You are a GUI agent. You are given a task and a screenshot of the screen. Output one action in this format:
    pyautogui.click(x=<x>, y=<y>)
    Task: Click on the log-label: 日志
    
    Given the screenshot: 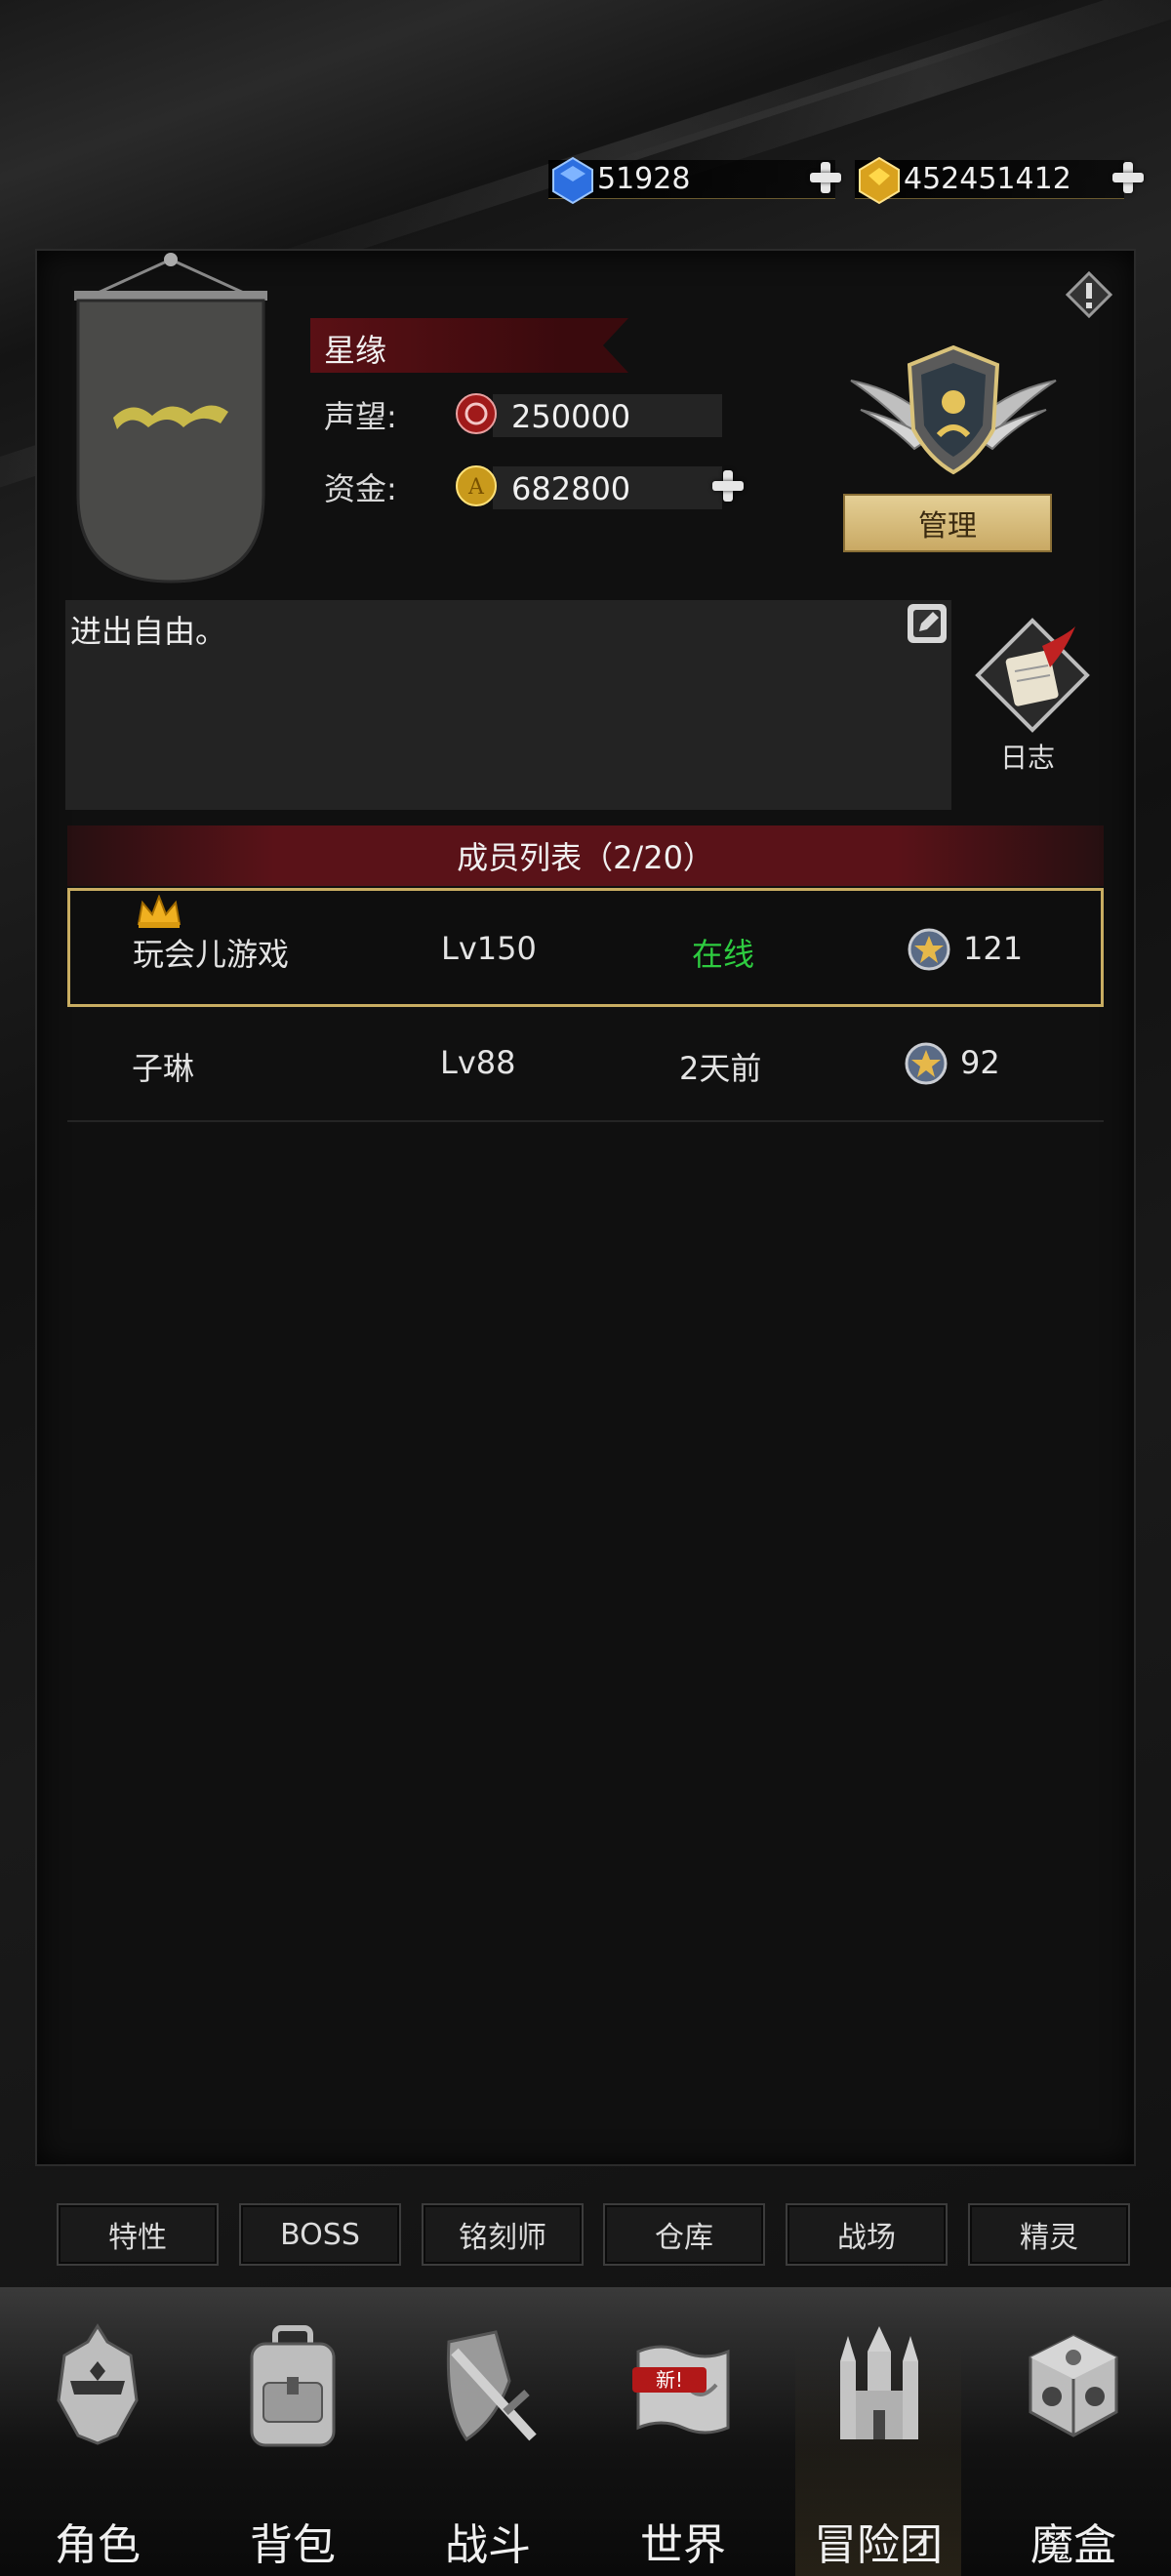 What is the action you would take?
    pyautogui.click(x=1027, y=756)
    